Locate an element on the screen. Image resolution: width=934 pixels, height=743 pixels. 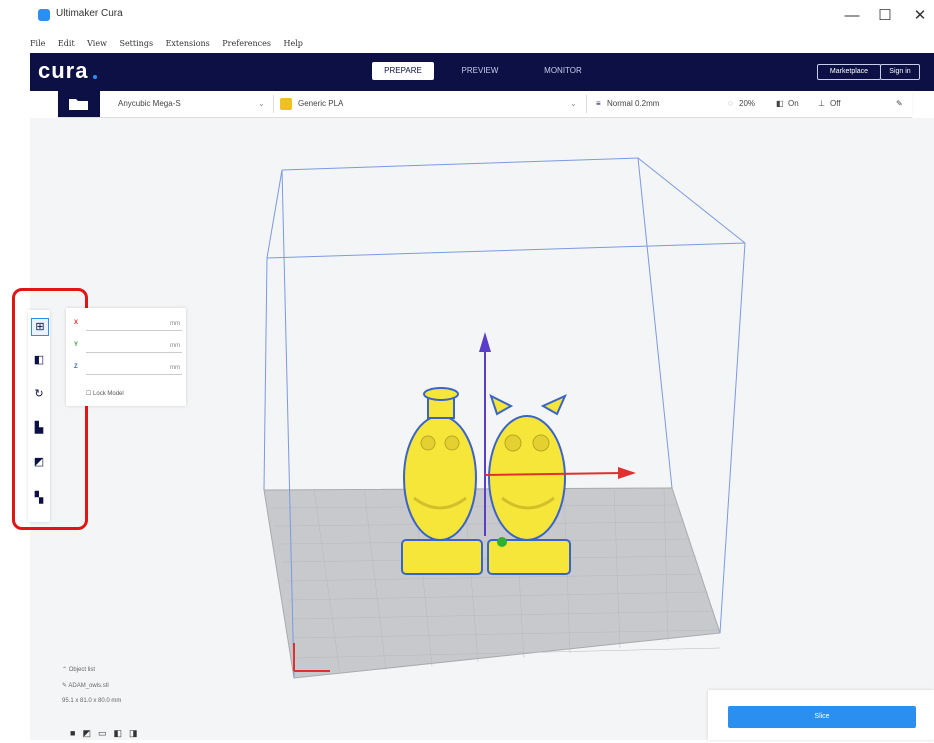
cura-logo: cura is located at coordinates (63, 70).